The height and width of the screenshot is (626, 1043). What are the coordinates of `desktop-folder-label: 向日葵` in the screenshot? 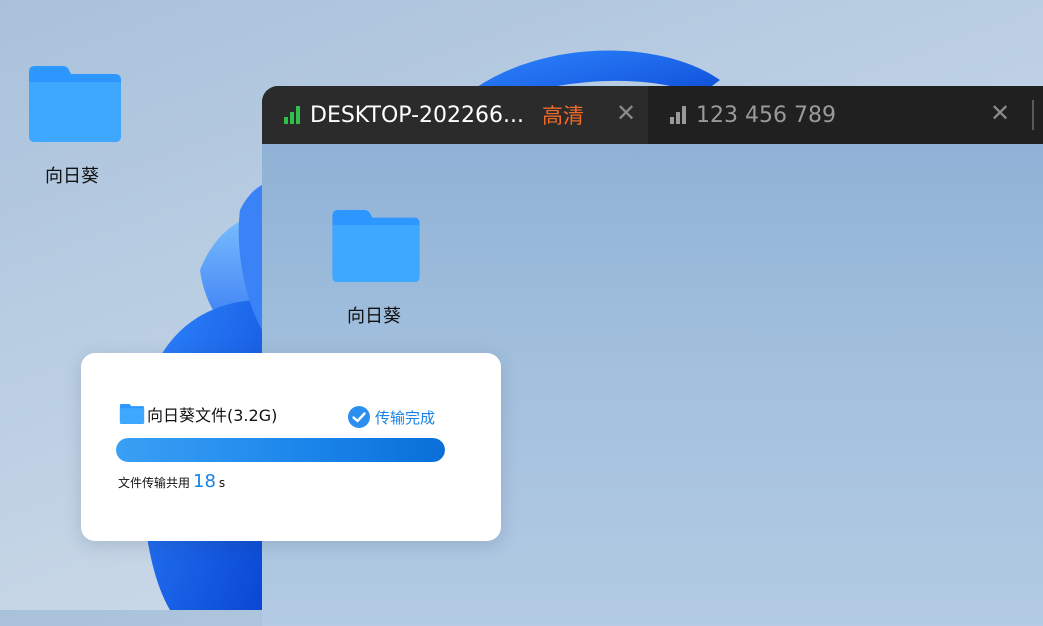 It's located at (72, 176).